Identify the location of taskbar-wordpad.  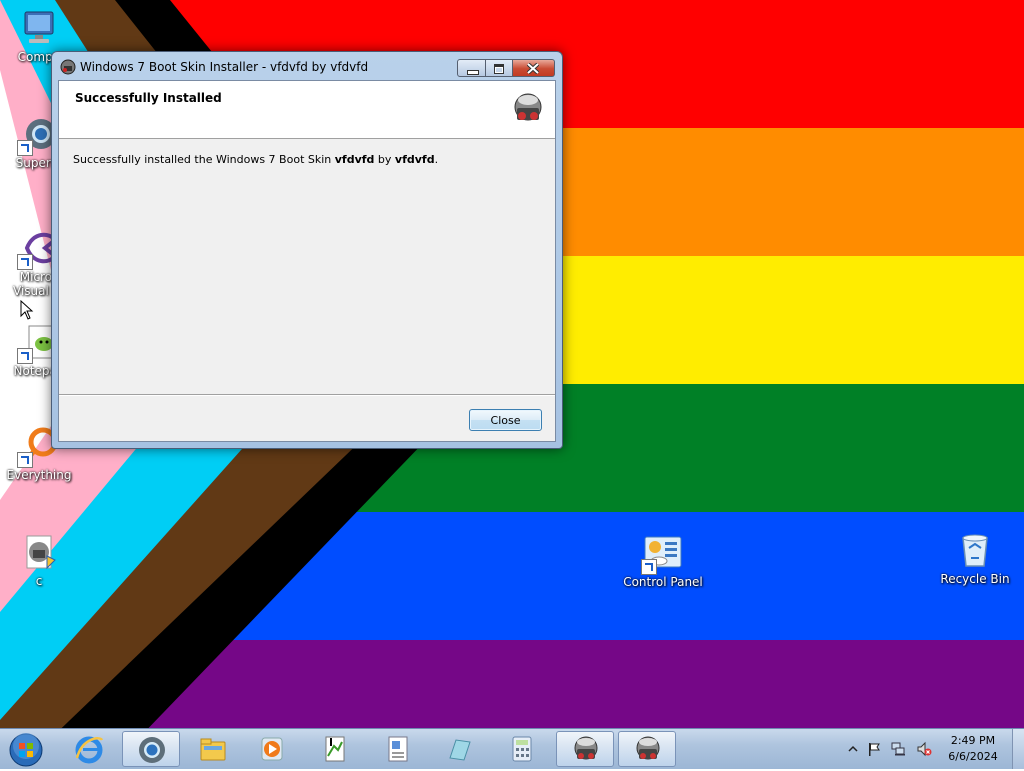
(398, 749).